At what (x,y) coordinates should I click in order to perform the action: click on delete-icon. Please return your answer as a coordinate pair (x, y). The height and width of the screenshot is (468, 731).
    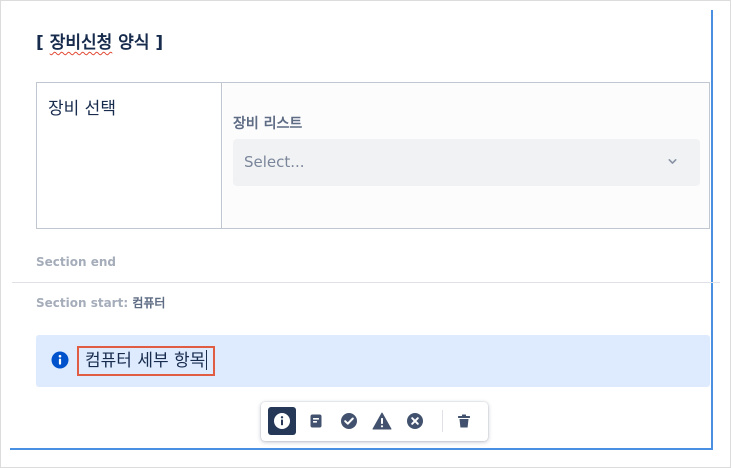
    Looking at the image, I should click on (464, 421).